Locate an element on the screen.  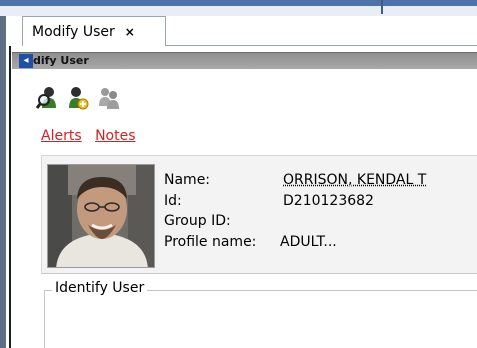
panel-header: ◂ dify User is located at coordinates (244, 60).